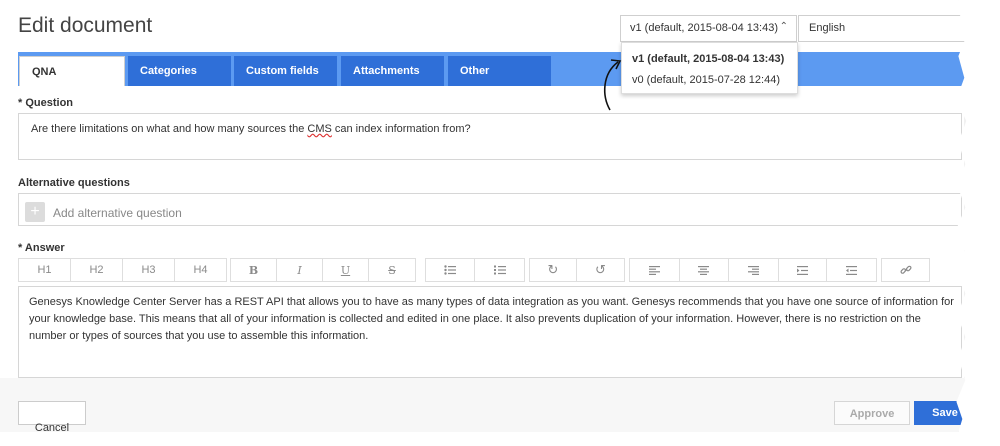  What do you see at coordinates (499, 71) in the screenshot?
I see `tab-other: Other` at bounding box center [499, 71].